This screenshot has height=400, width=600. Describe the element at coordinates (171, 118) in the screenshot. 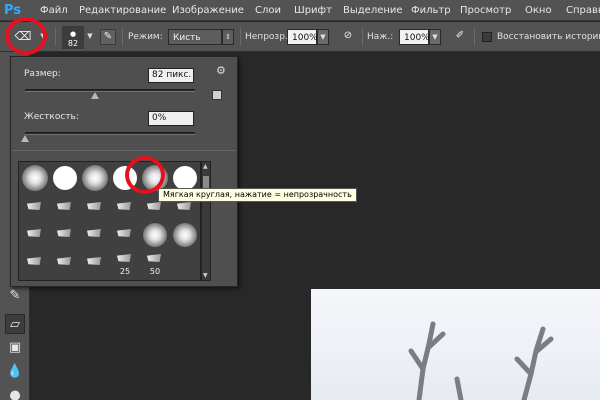

I see `hardness-input: 0%` at that location.